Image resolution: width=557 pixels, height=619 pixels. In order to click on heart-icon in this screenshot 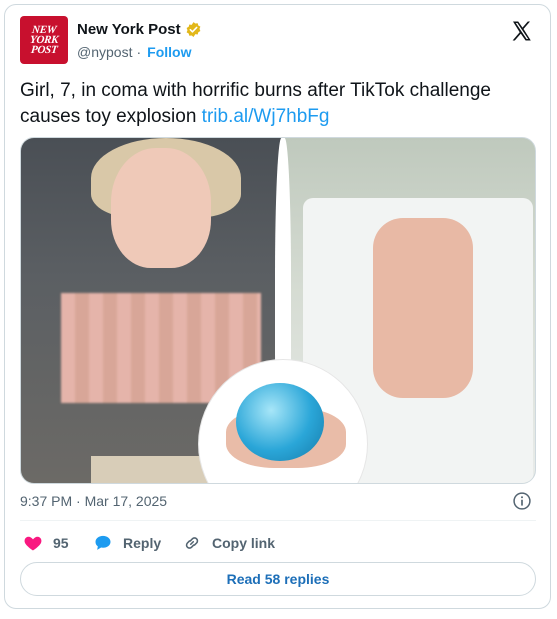, I will do `click(33, 543)`.